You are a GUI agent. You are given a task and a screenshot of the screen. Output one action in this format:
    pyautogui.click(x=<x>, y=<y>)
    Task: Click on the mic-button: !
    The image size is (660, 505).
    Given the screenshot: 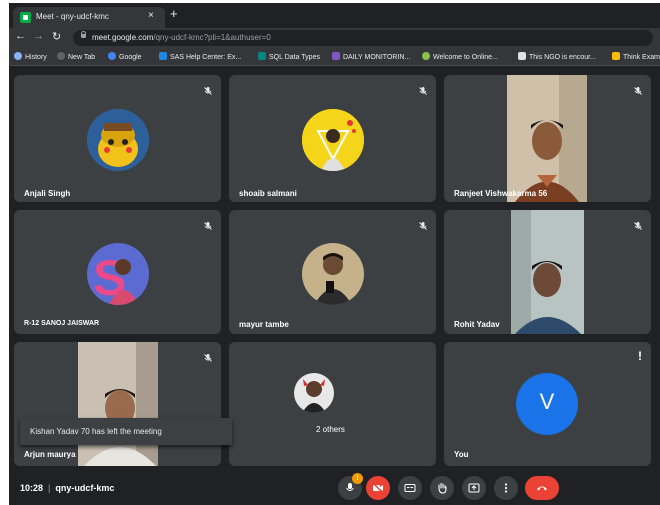 What is the action you would take?
    pyautogui.click(x=350, y=486)
    